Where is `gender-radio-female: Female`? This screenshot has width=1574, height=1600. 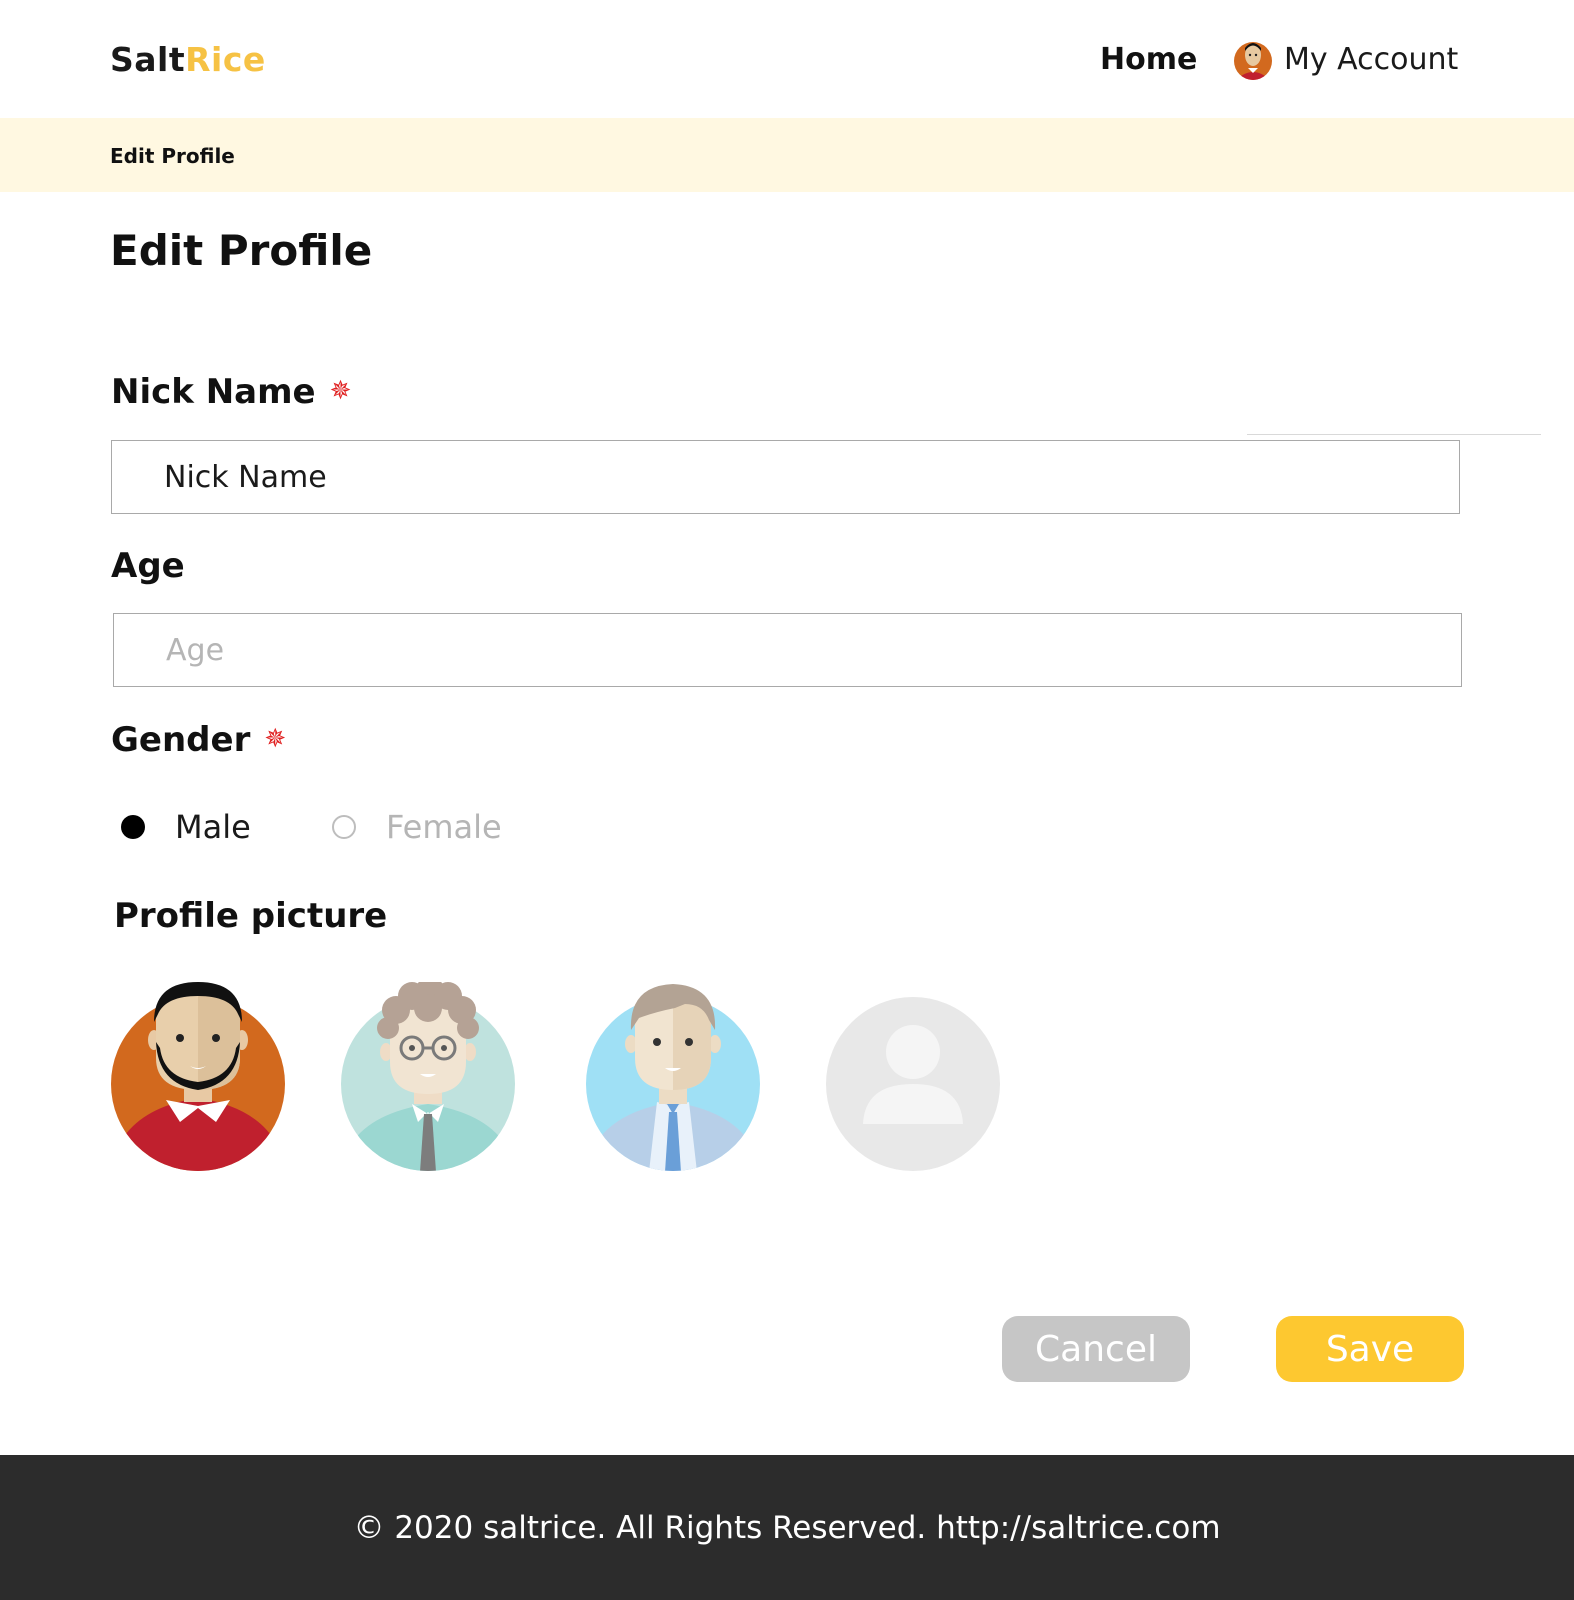 gender-radio-female: Female is located at coordinates (417, 827).